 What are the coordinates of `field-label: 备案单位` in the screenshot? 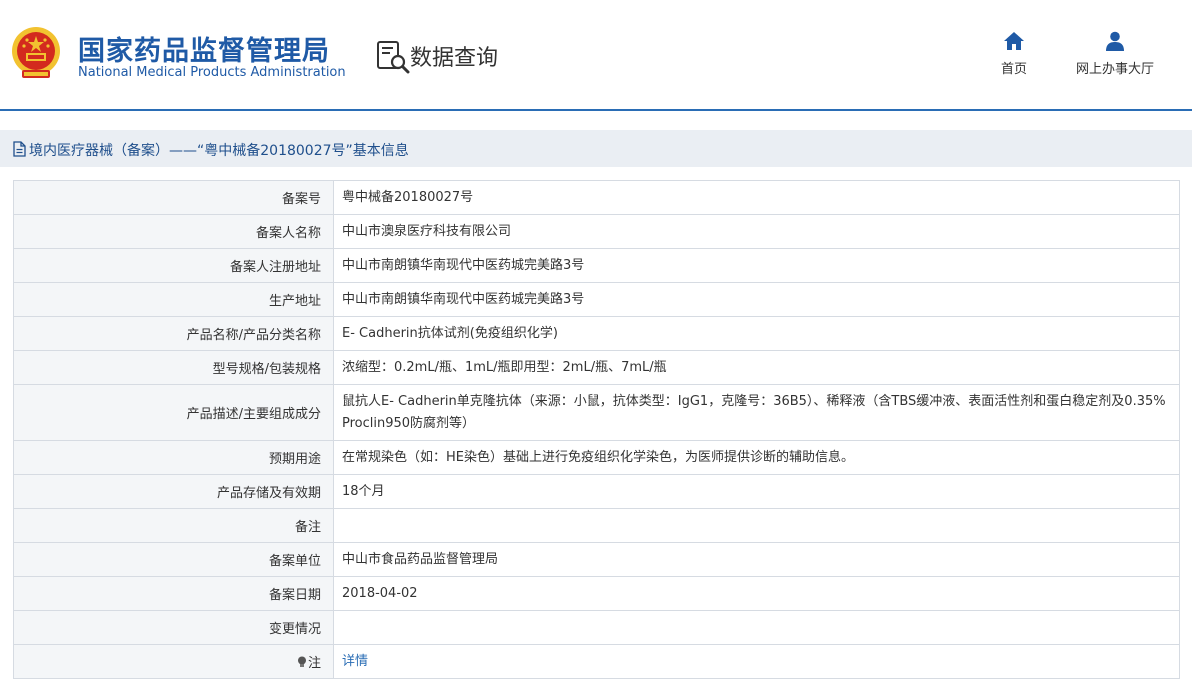 It's located at (173, 559).